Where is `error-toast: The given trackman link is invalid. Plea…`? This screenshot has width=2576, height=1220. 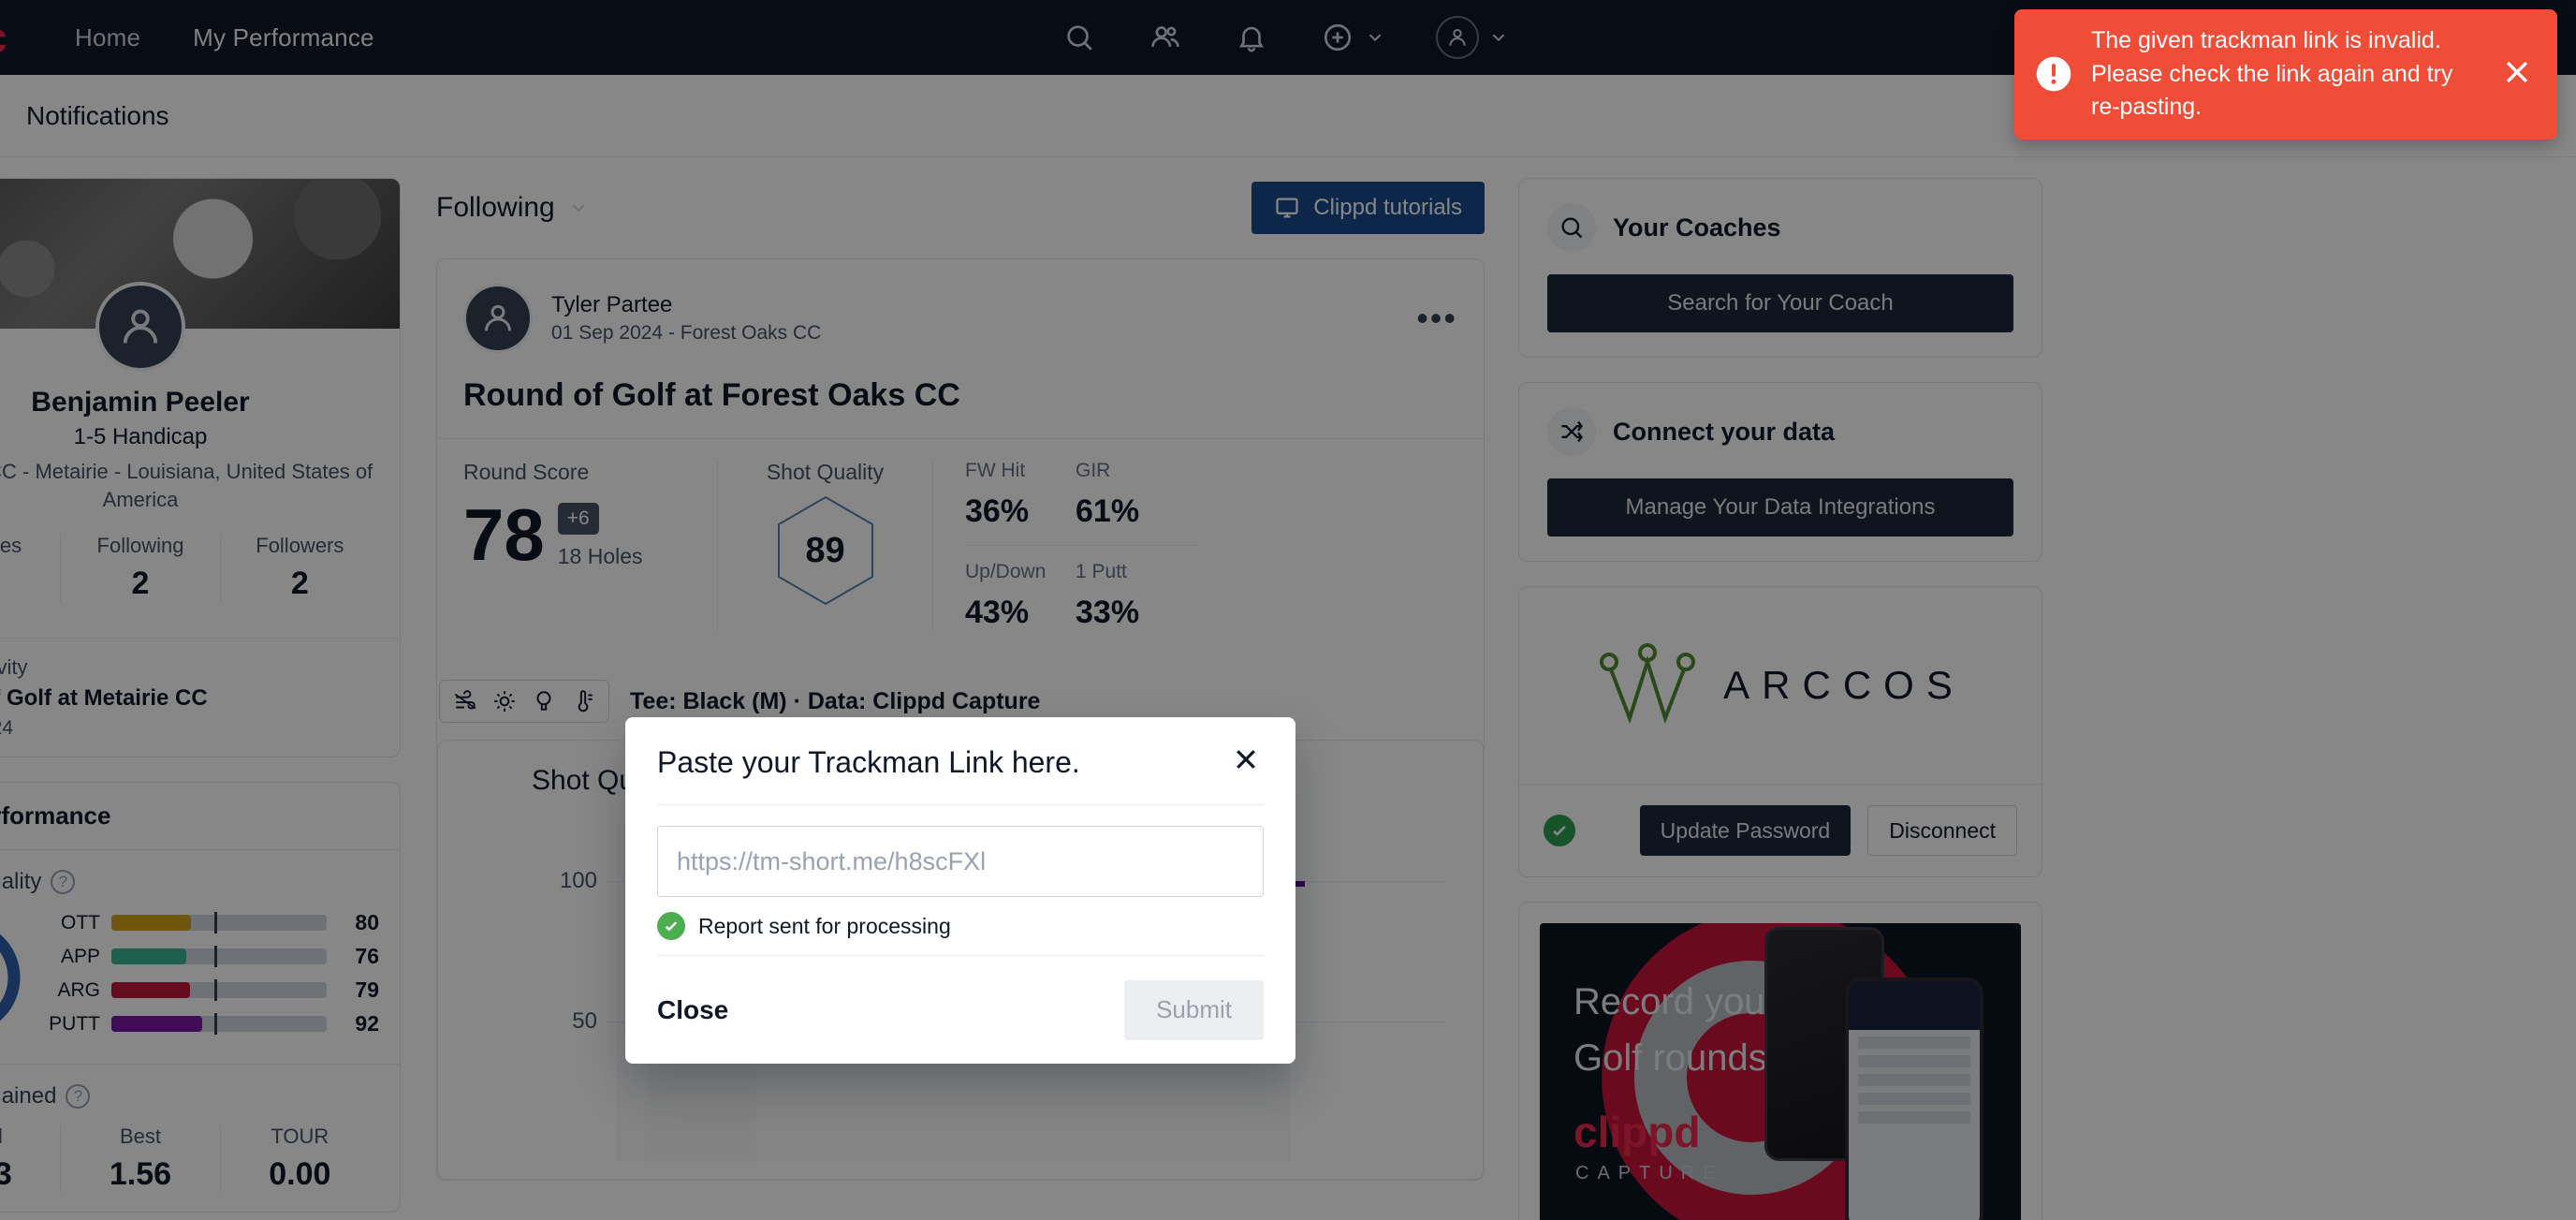 error-toast: The given trackman link is invalid. Plea… is located at coordinates (2285, 74).